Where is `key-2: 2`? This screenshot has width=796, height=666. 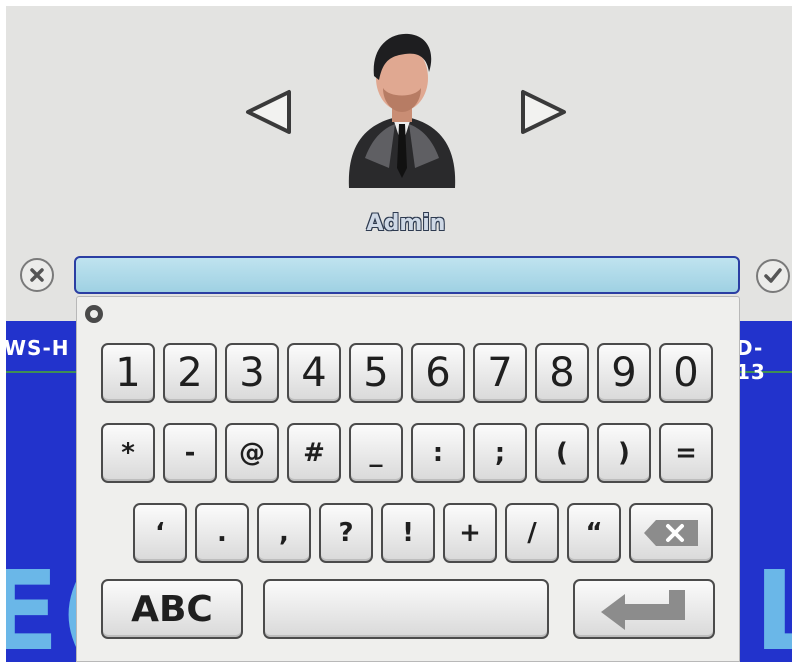
key-2: 2 is located at coordinates (190, 373).